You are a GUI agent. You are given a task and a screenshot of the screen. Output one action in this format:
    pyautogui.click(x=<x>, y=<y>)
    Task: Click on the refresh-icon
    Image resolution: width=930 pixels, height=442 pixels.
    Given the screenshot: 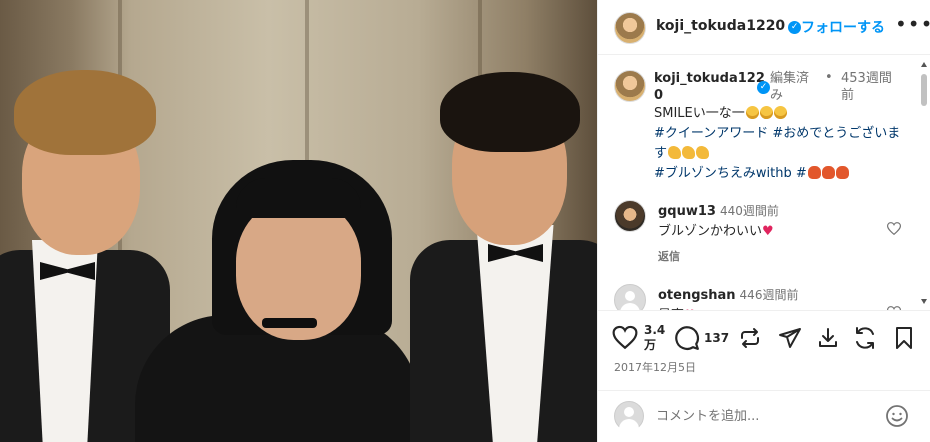 What is the action you would take?
    pyautogui.click(x=865, y=338)
    